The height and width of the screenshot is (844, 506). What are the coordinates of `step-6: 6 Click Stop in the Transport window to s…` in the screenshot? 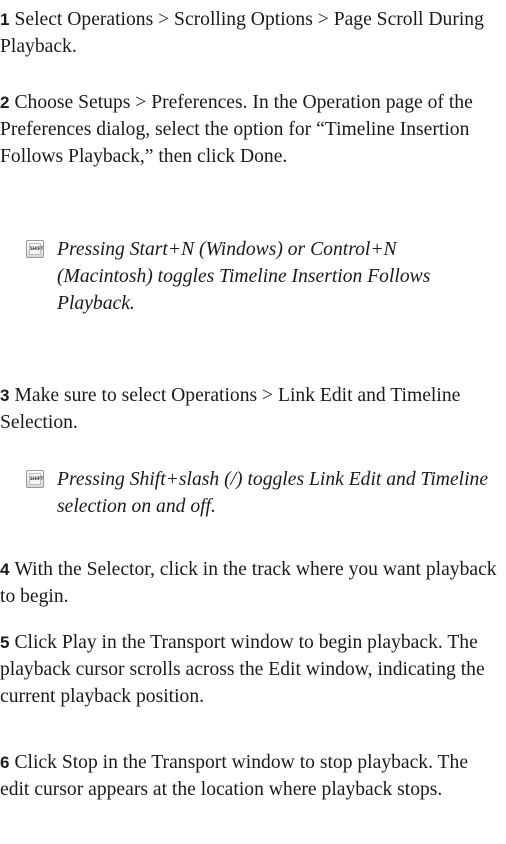 It's located at (250, 776).